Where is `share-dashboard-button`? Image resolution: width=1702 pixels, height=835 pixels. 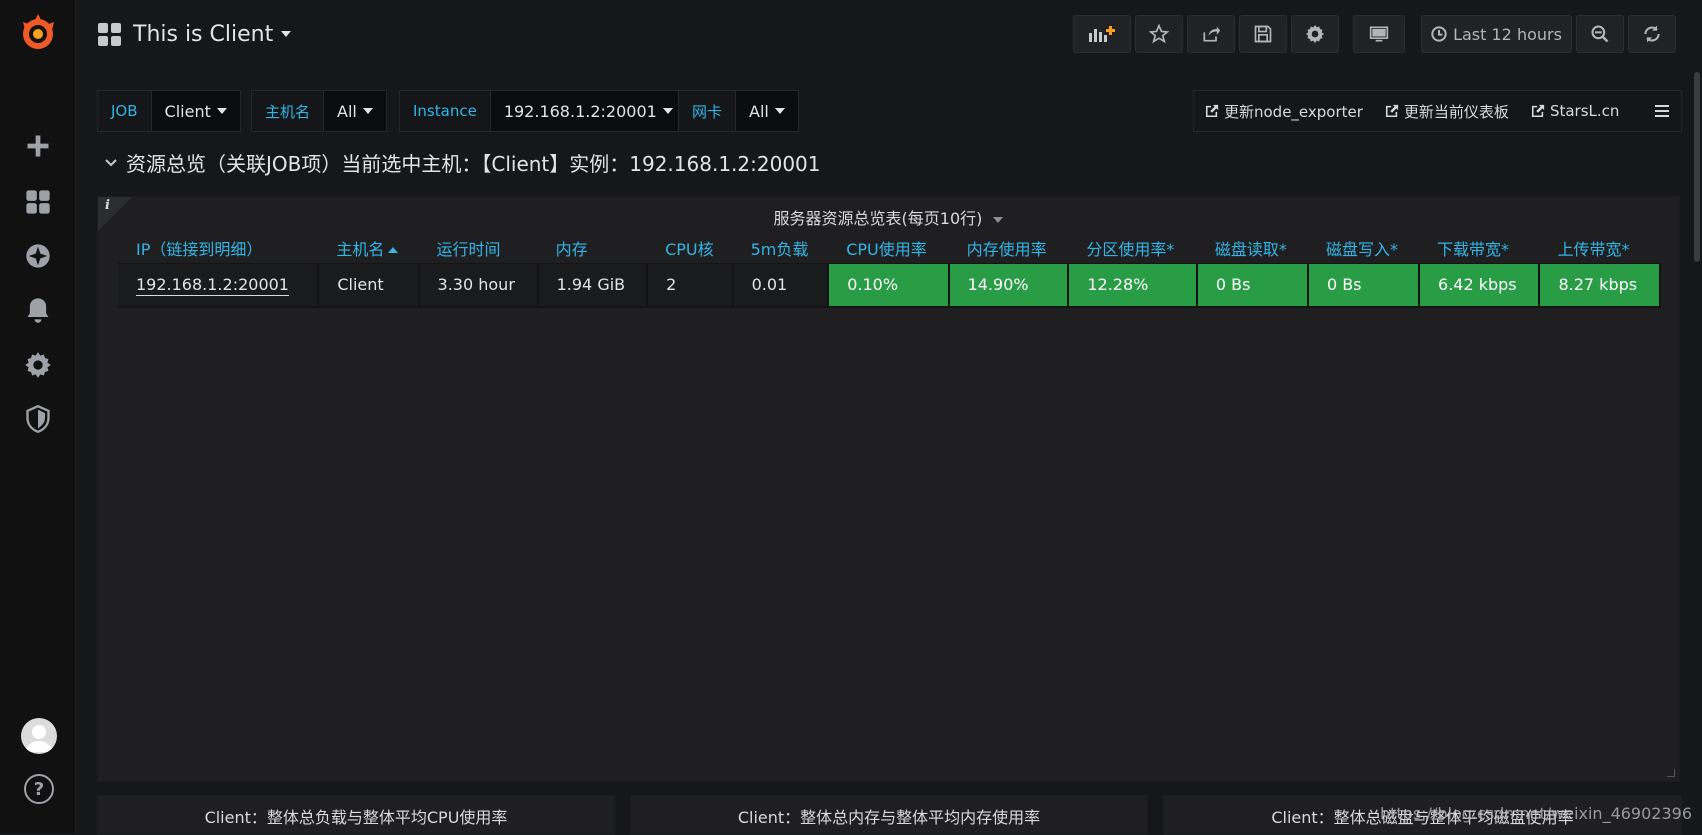
share-dashboard-button is located at coordinates (1211, 34).